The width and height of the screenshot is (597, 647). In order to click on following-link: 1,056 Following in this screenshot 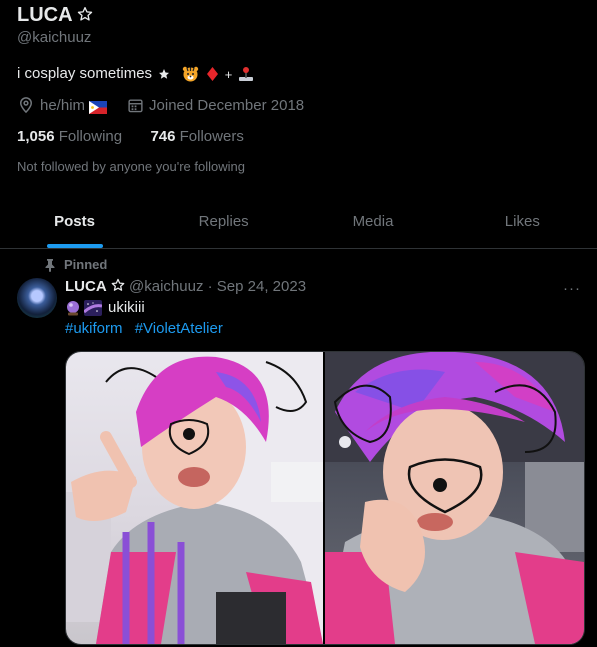, I will do `click(69, 136)`.